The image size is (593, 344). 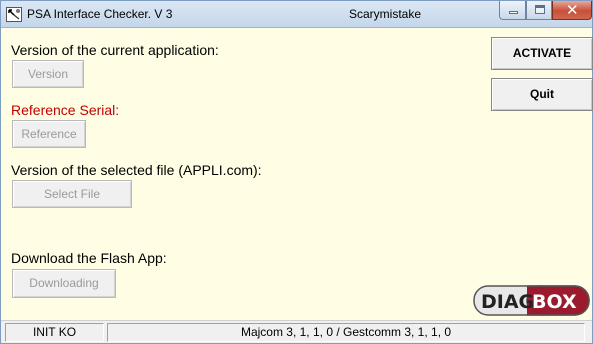 I want to click on reference-button: Reference, so click(x=49, y=134).